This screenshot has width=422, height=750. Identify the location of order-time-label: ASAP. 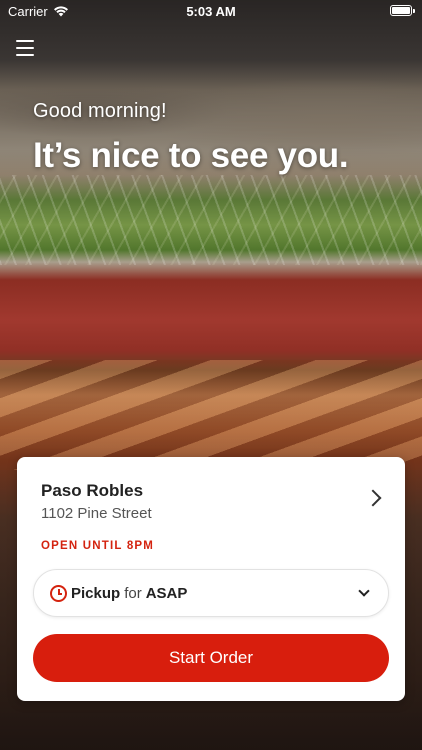
(166, 593).